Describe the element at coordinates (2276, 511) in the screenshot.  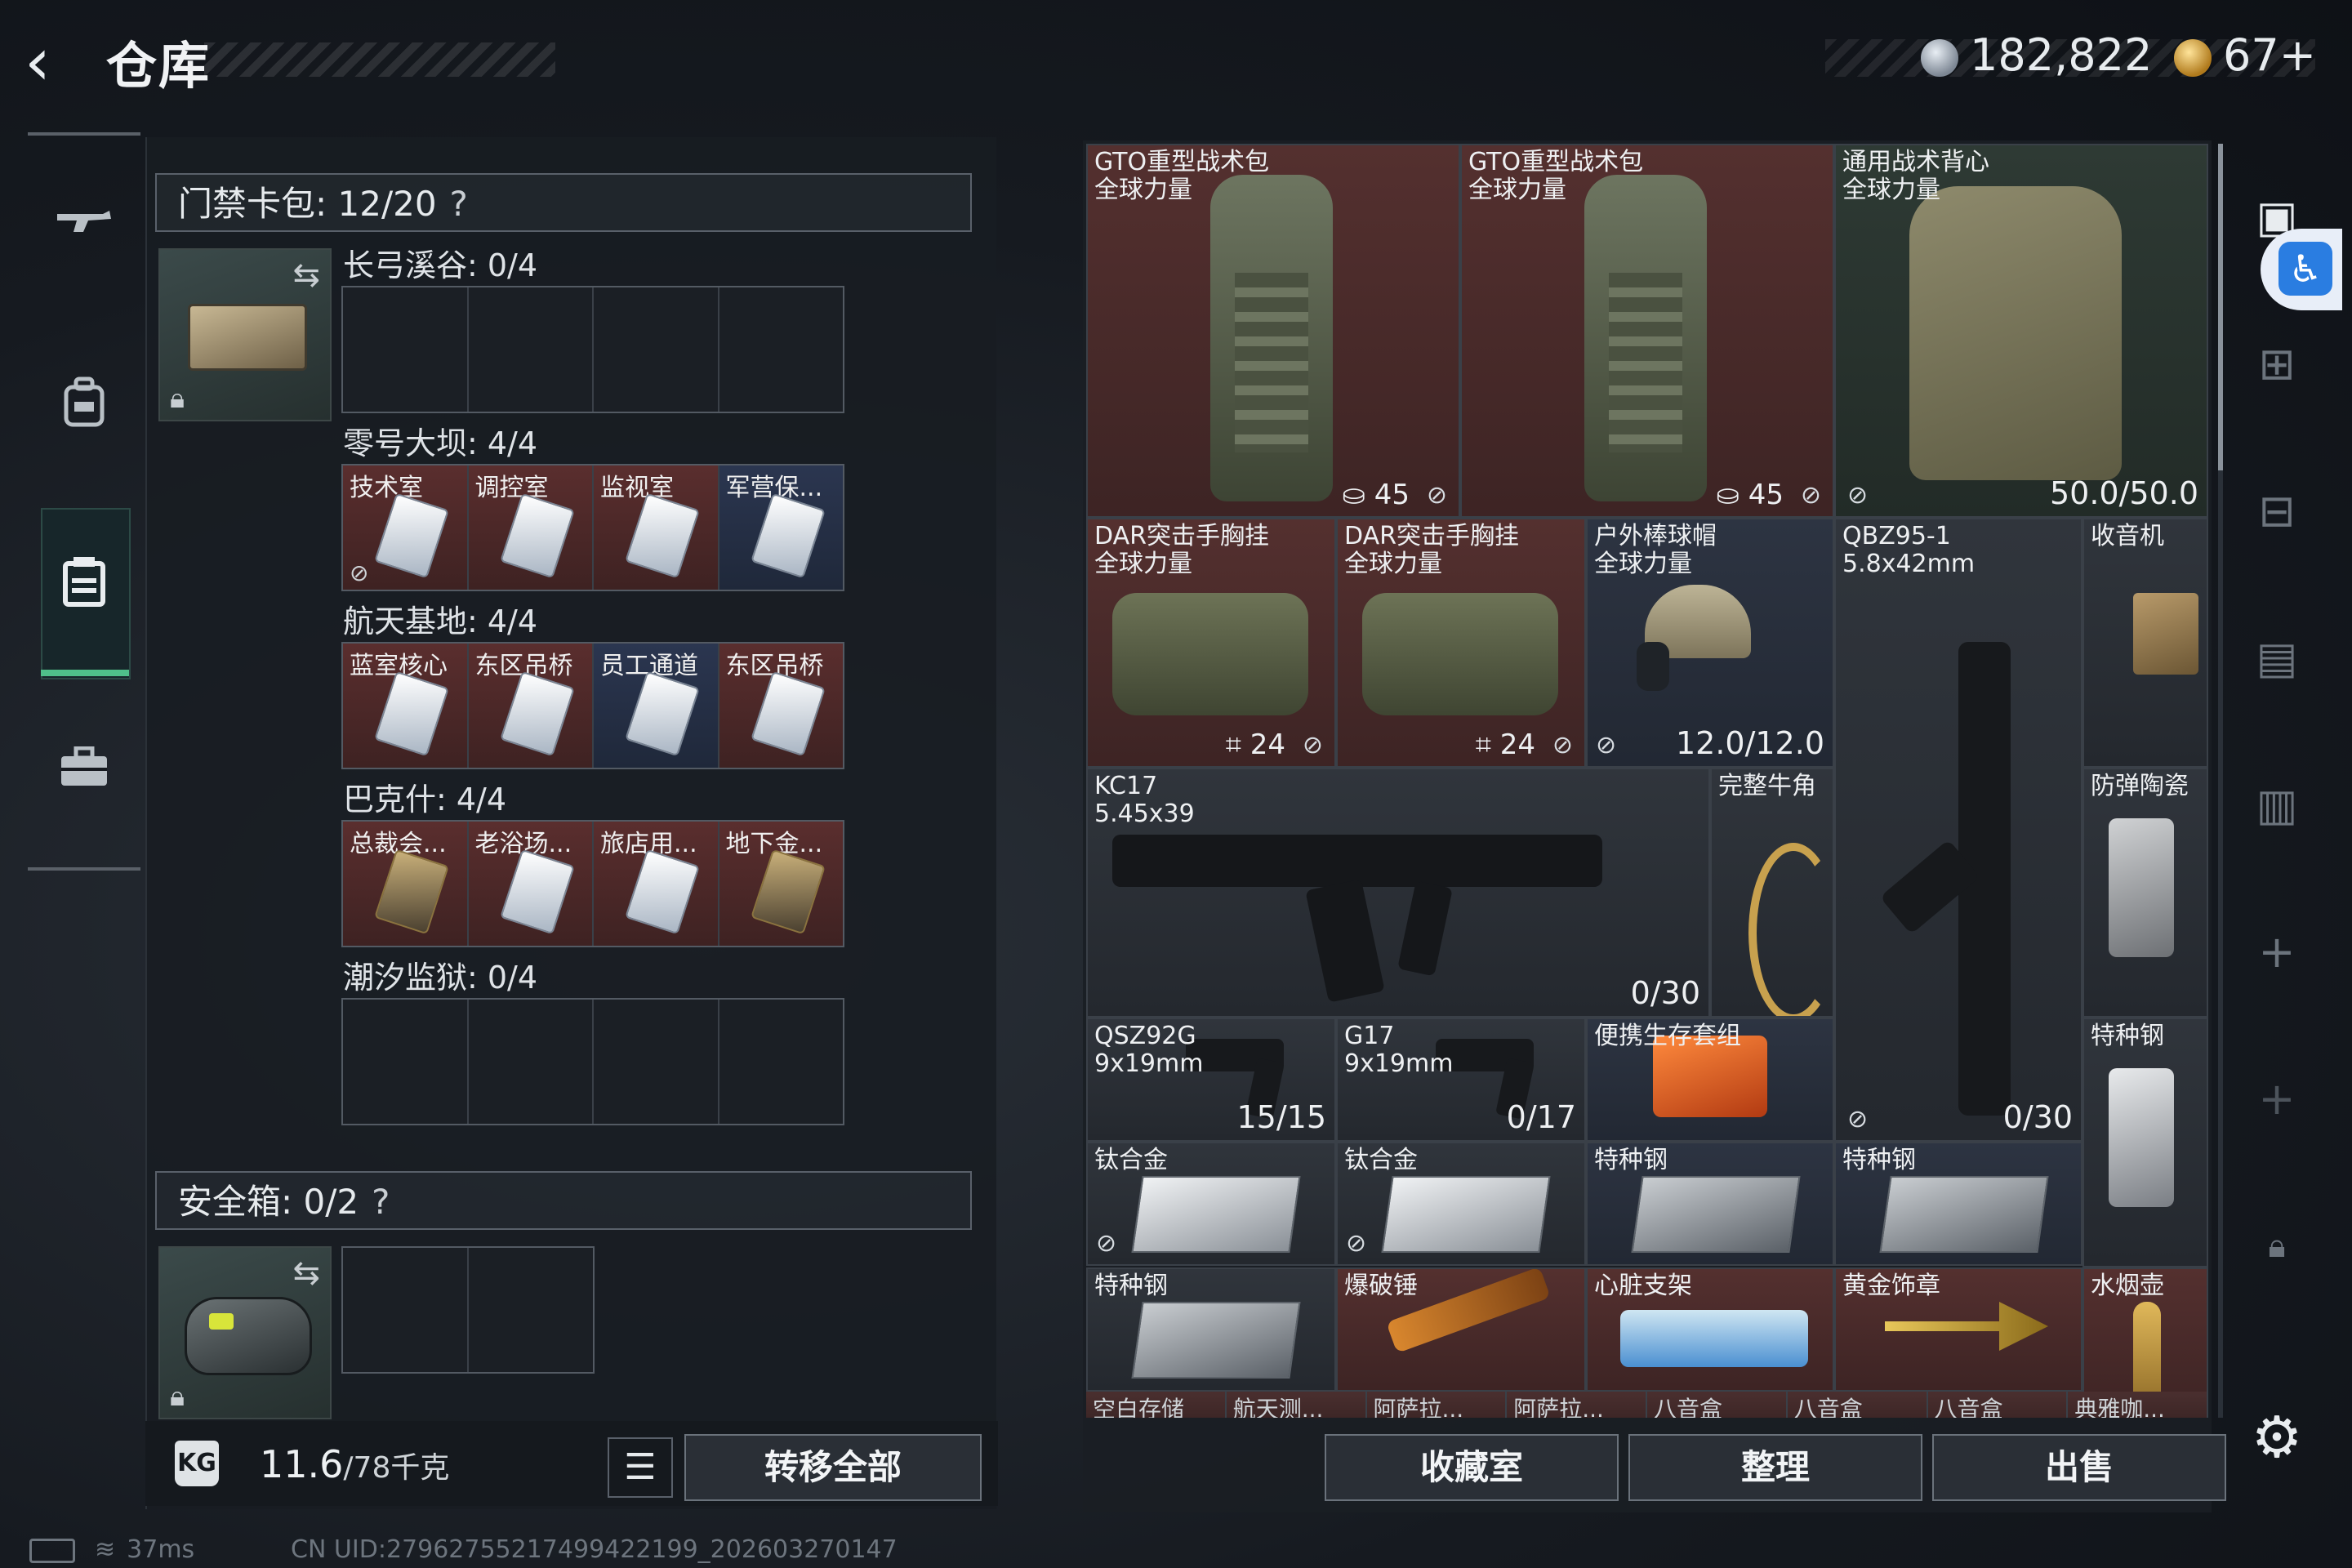
I see `storage-tab-3-icon: ⊟` at that location.